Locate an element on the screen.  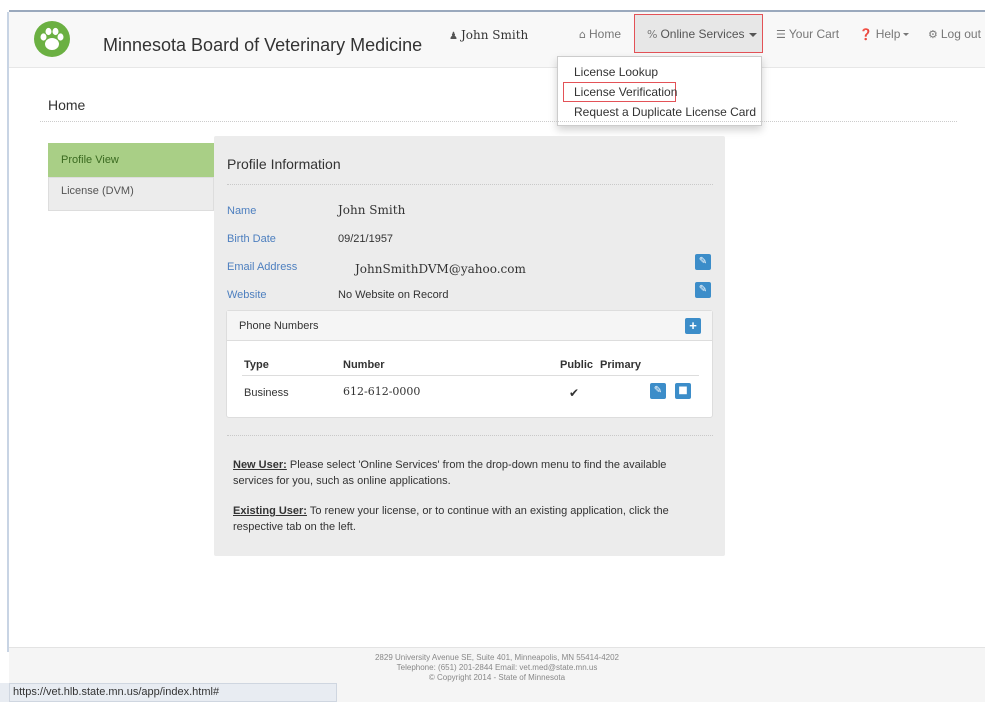
website-value: No Website on Record is located at coordinates (393, 295).